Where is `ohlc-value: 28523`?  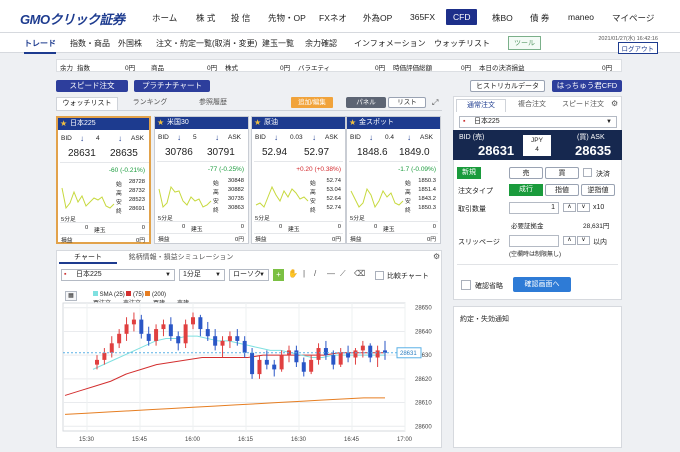
ohlc-value: 28523 is located at coordinates (136, 200).